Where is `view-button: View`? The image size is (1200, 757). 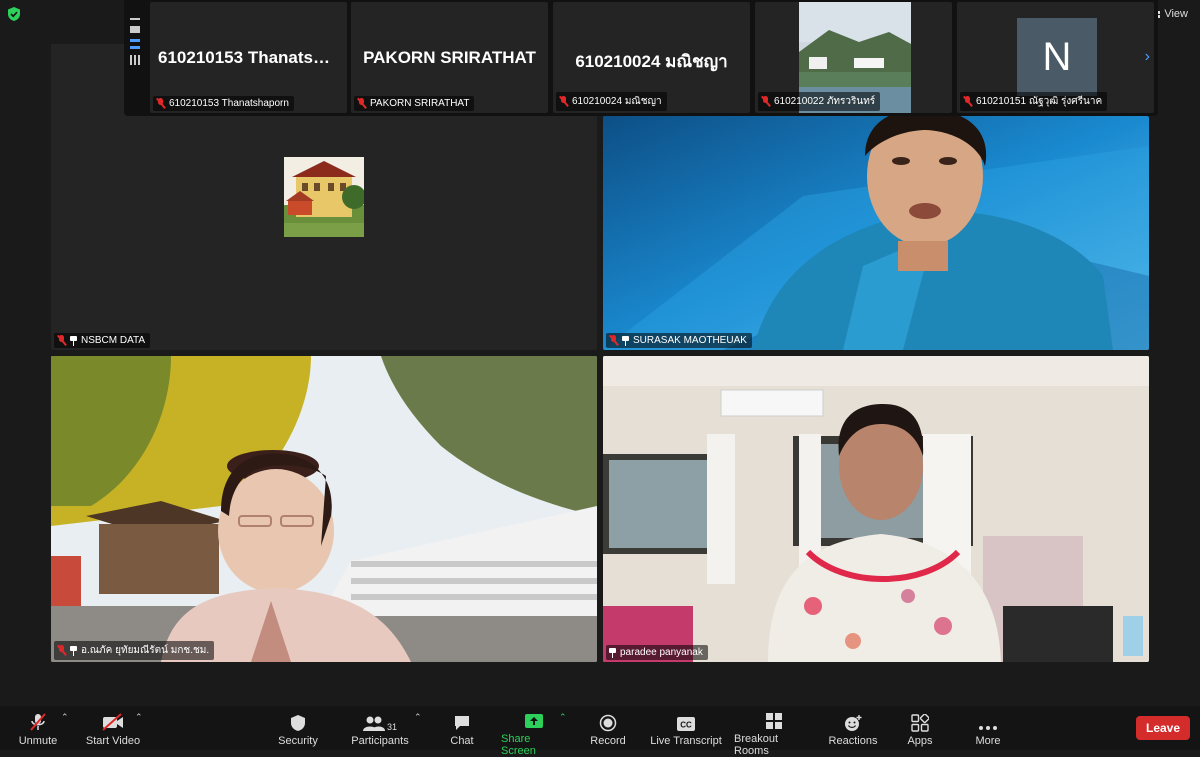 view-button: View is located at coordinates (1170, 14).